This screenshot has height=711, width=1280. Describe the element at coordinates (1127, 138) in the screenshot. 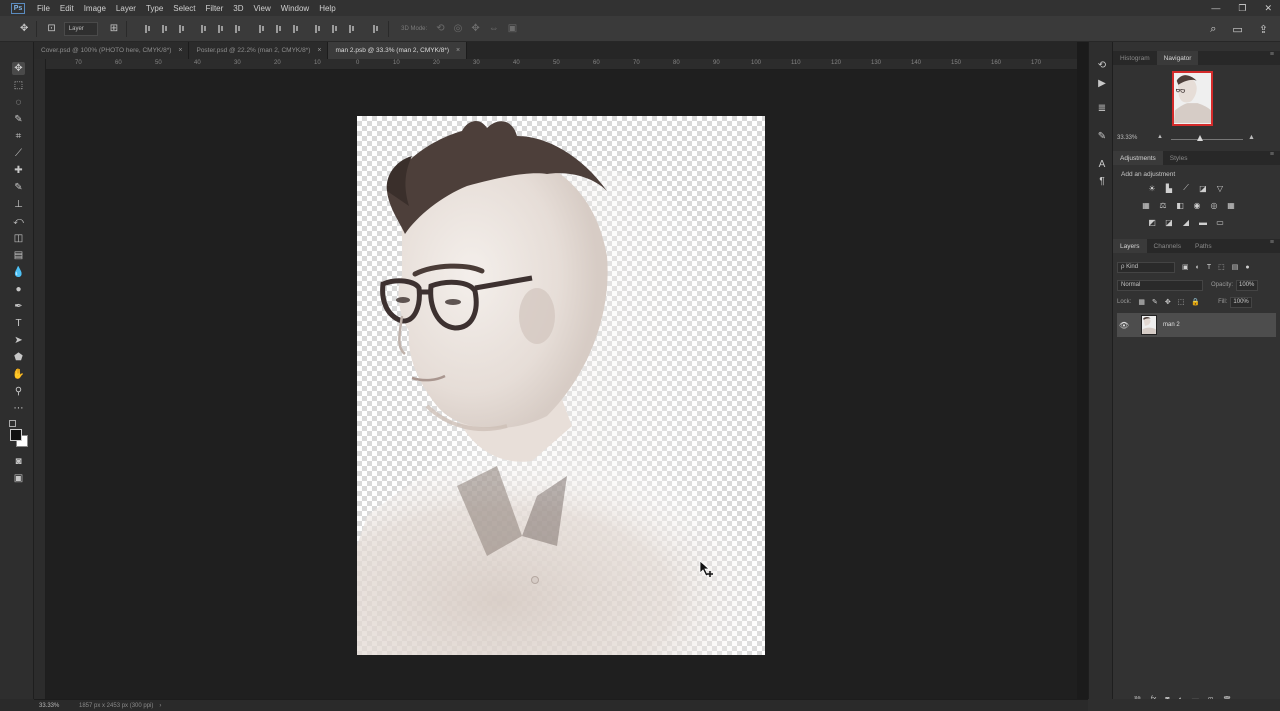

I see `navigator-zoom-value: 33.33%` at that location.